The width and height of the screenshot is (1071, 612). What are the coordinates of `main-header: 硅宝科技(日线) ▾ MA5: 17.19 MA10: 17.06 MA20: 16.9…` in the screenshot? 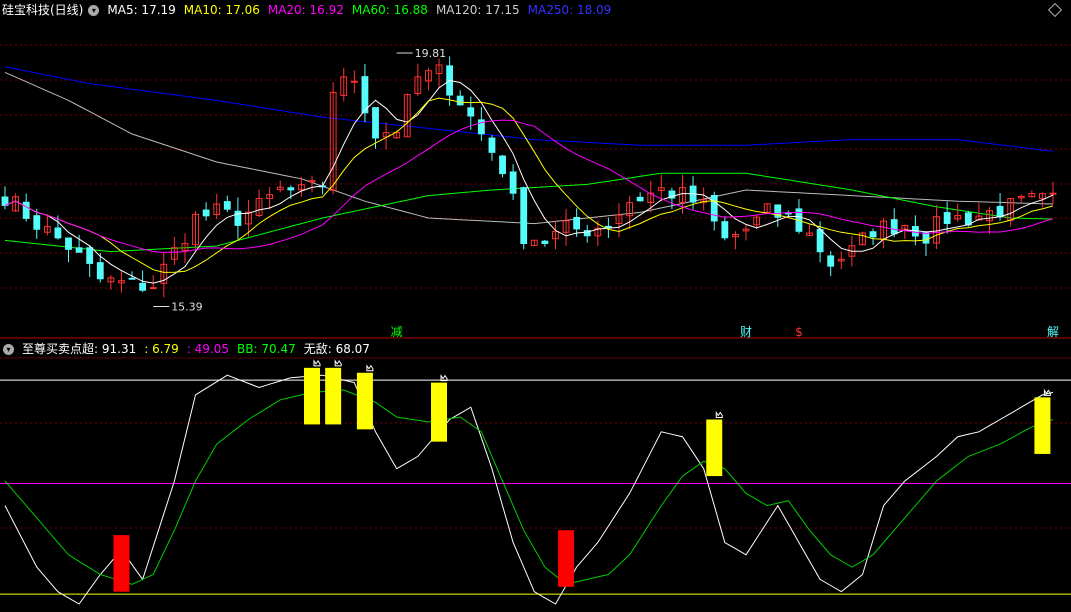 It's located at (309, 10).